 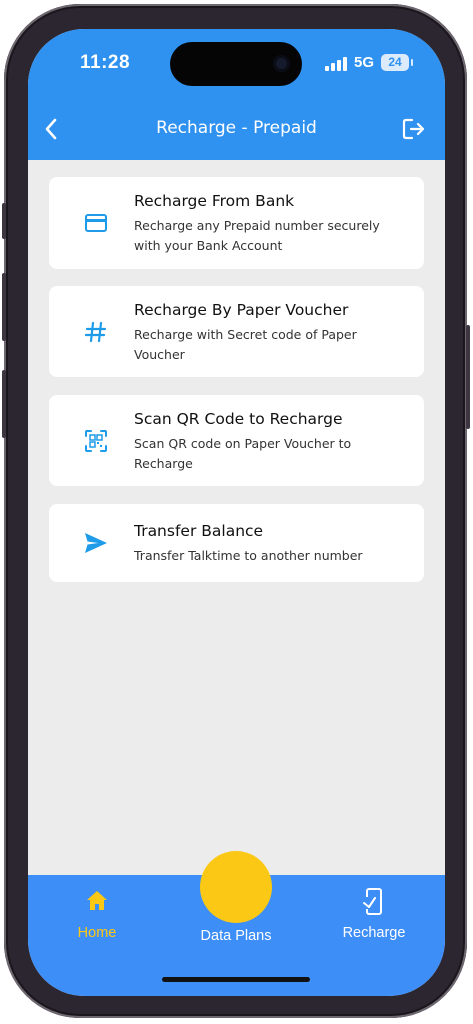 I want to click on nav-item-recharge: Recharge, so click(x=374, y=914).